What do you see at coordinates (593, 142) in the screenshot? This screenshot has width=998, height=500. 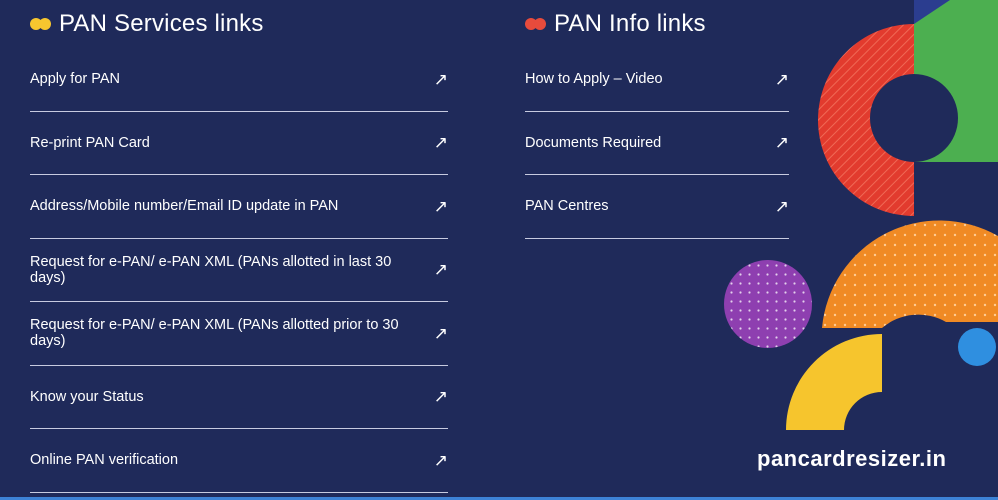 I see `link-label: Documents Required` at bounding box center [593, 142].